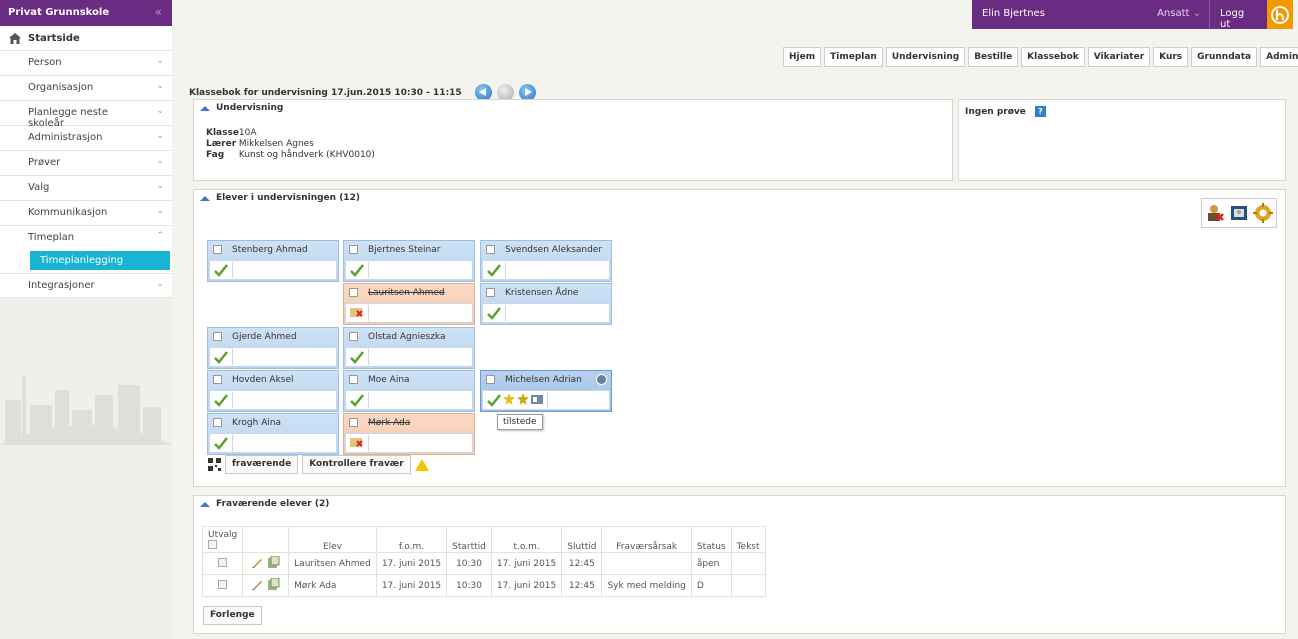 The height and width of the screenshot is (639, 1298). I want to click on help-icon: ?, so click(1040, 111).